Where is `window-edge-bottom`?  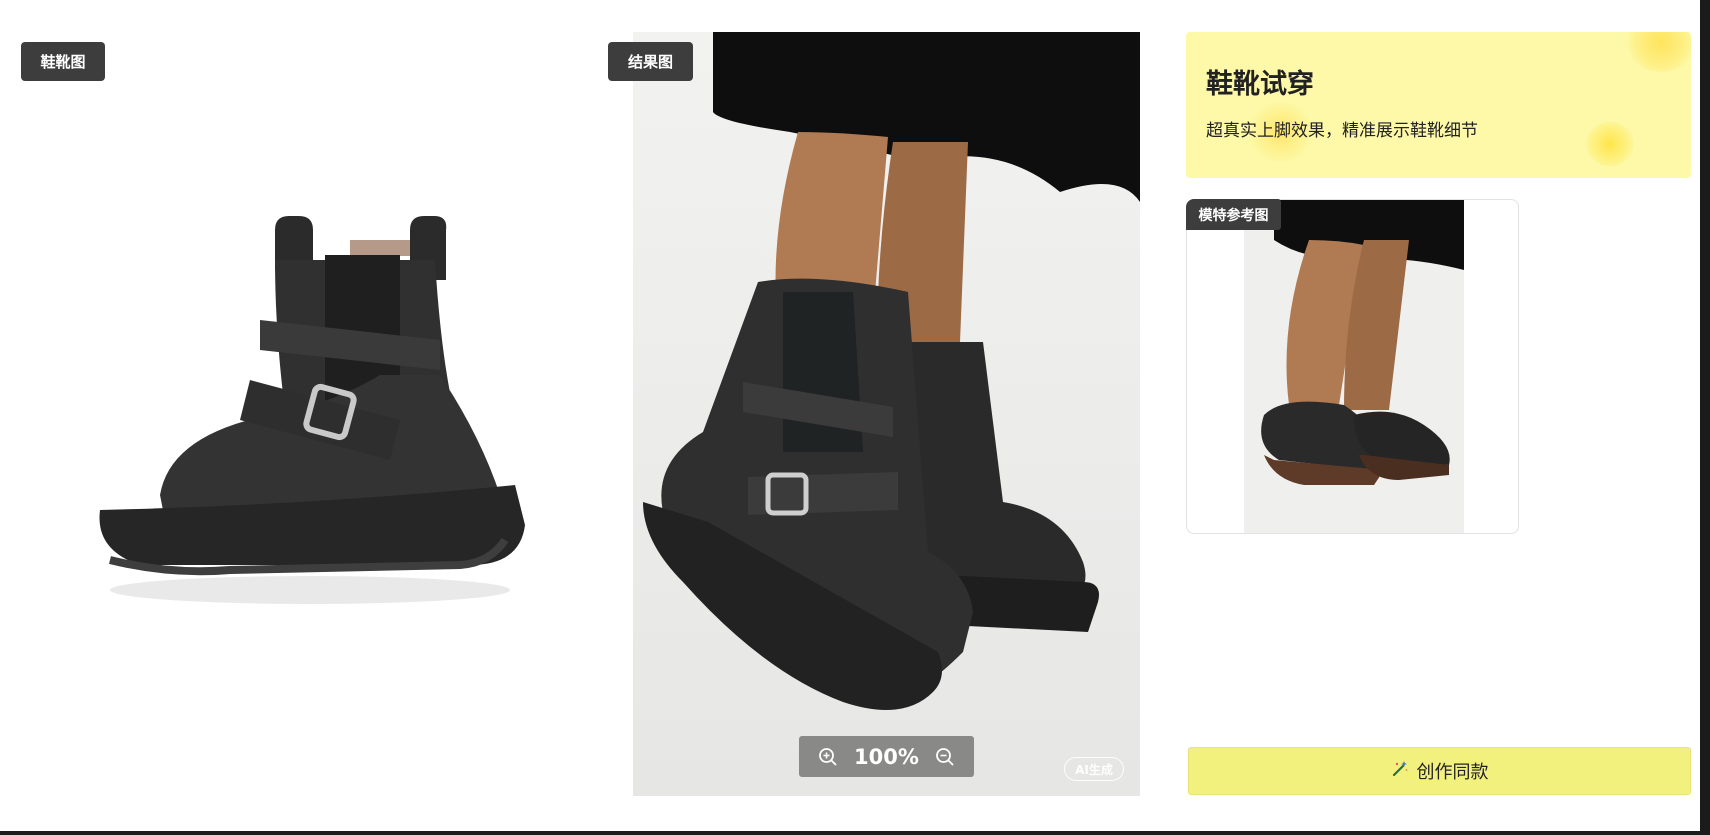 window-edge-bottom is located at coordinates (855, 833).